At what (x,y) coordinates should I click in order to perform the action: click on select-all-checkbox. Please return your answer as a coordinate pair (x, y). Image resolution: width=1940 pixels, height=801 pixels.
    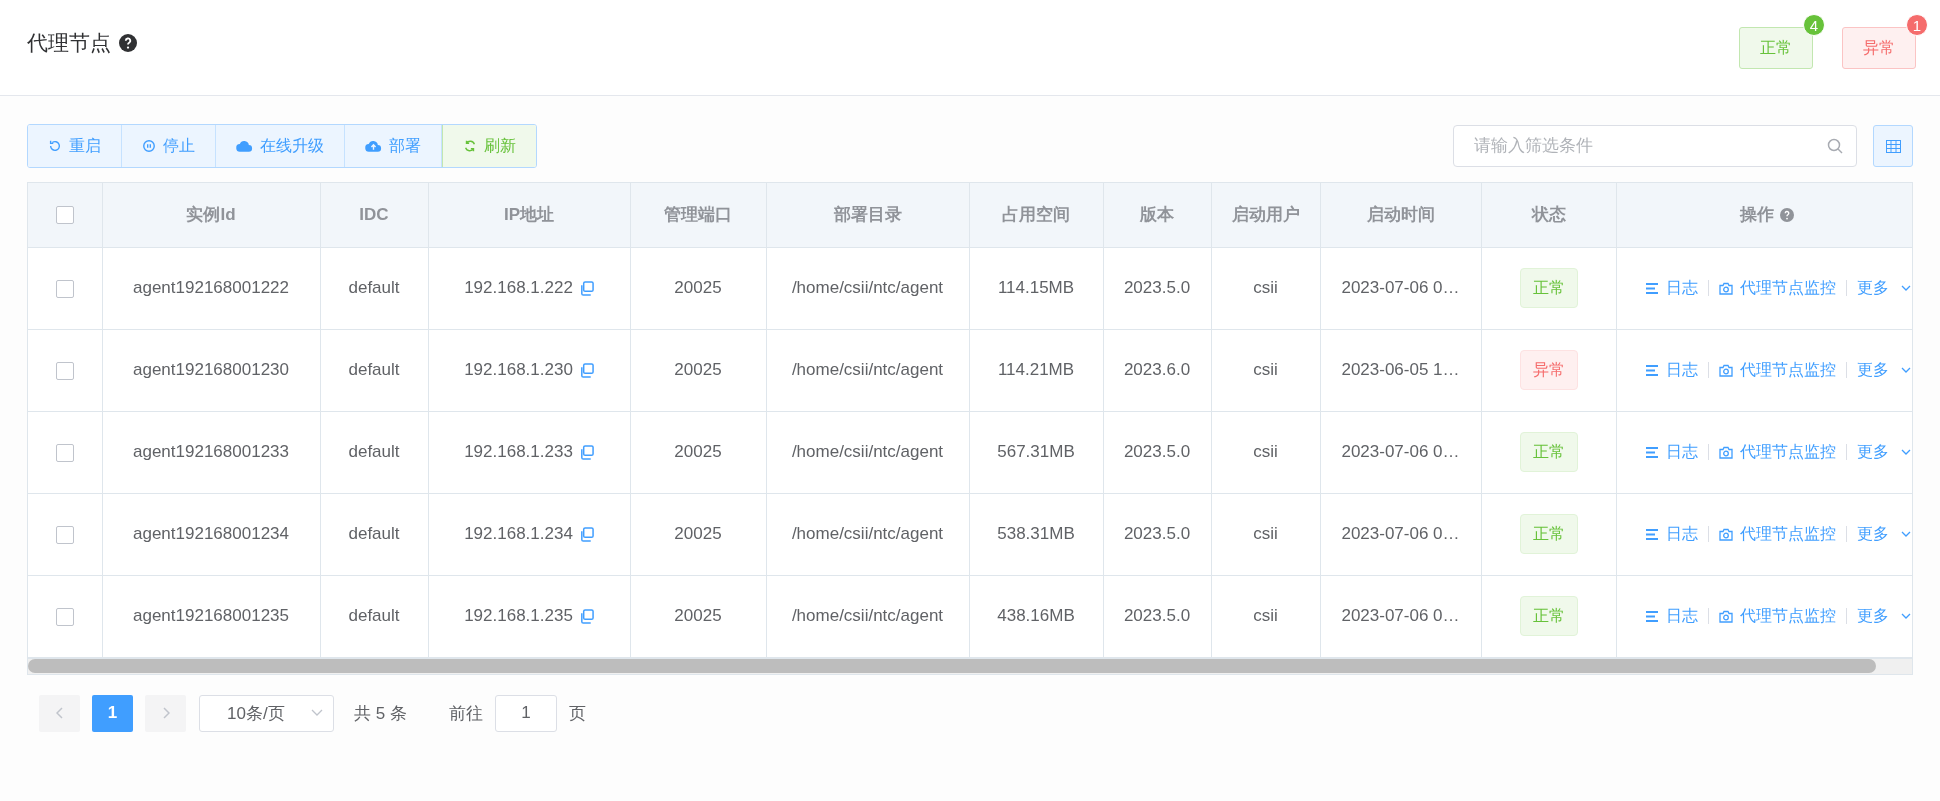
    Looking at the image, I should click on (64, 215).